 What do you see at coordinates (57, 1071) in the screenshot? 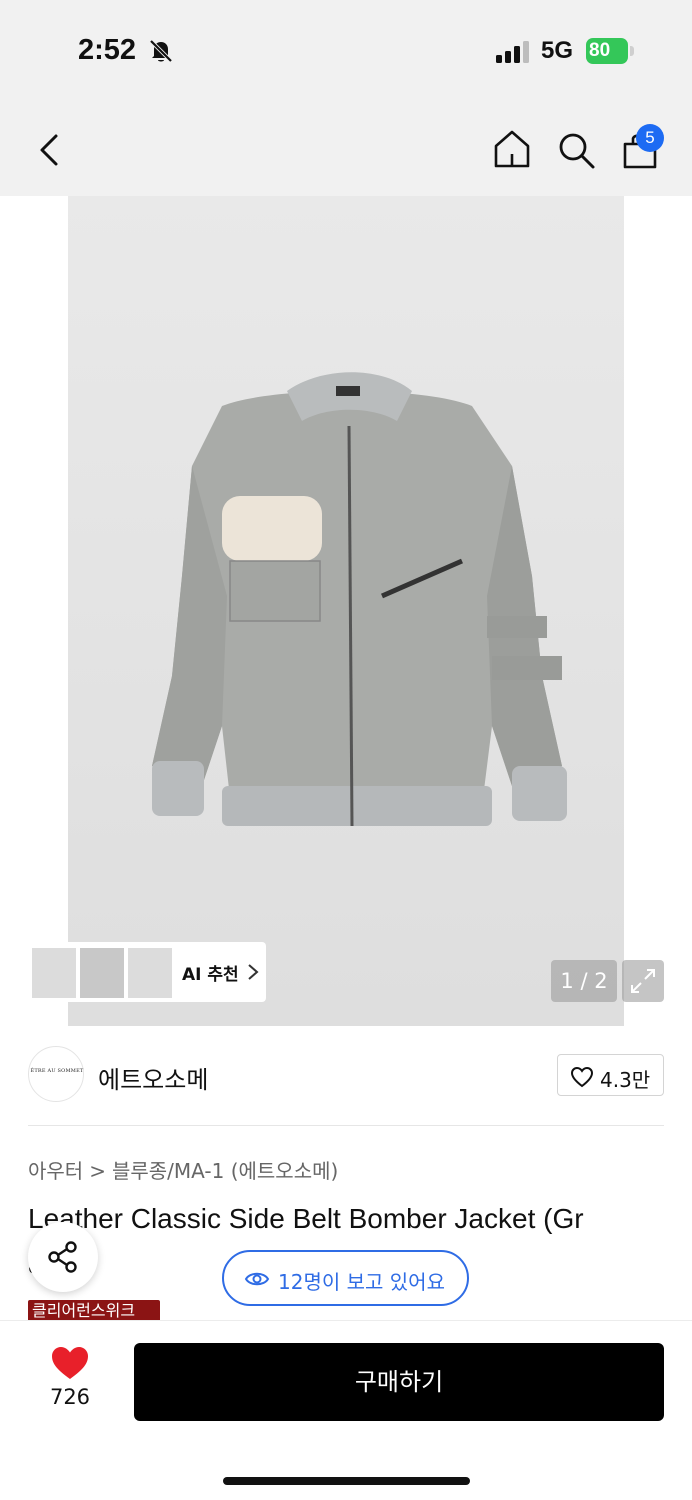
I see `brand-logo-text: ÊTRE AU SOMMET` at bounding box center [57, 1071].